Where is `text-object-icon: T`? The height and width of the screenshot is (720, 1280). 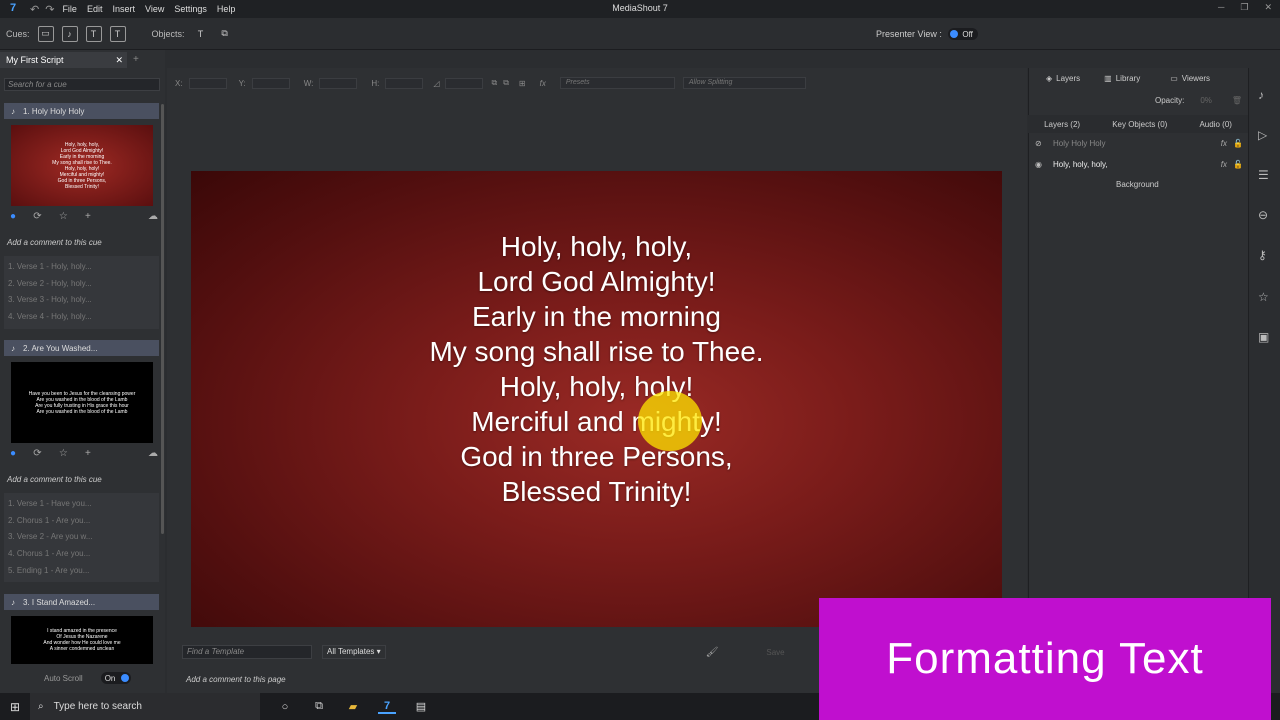
text-object-icon: T is located at coordinates (201, 34).